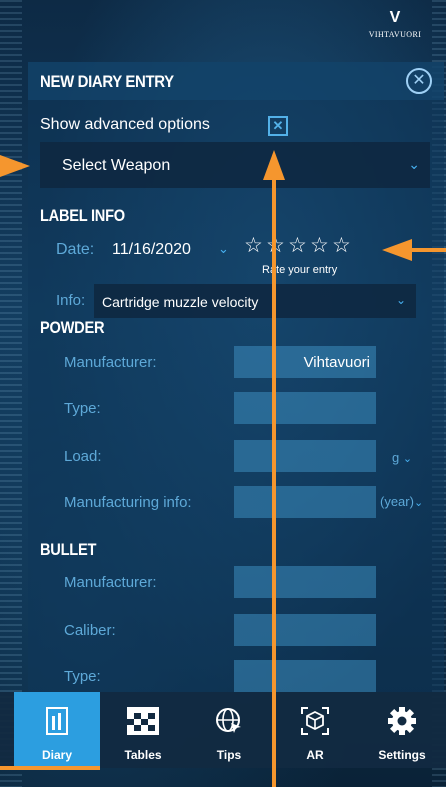  I want to click on label-info-title: LABEL INFO, so click(82, 215).